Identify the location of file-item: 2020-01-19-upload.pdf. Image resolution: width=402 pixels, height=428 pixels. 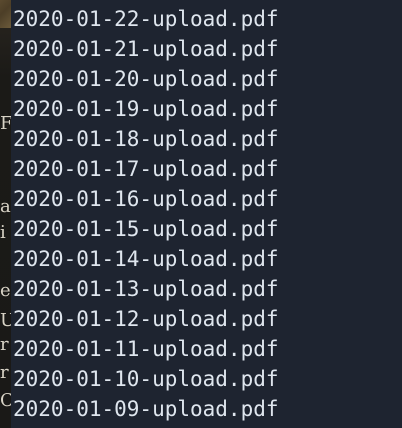
(146, 109).